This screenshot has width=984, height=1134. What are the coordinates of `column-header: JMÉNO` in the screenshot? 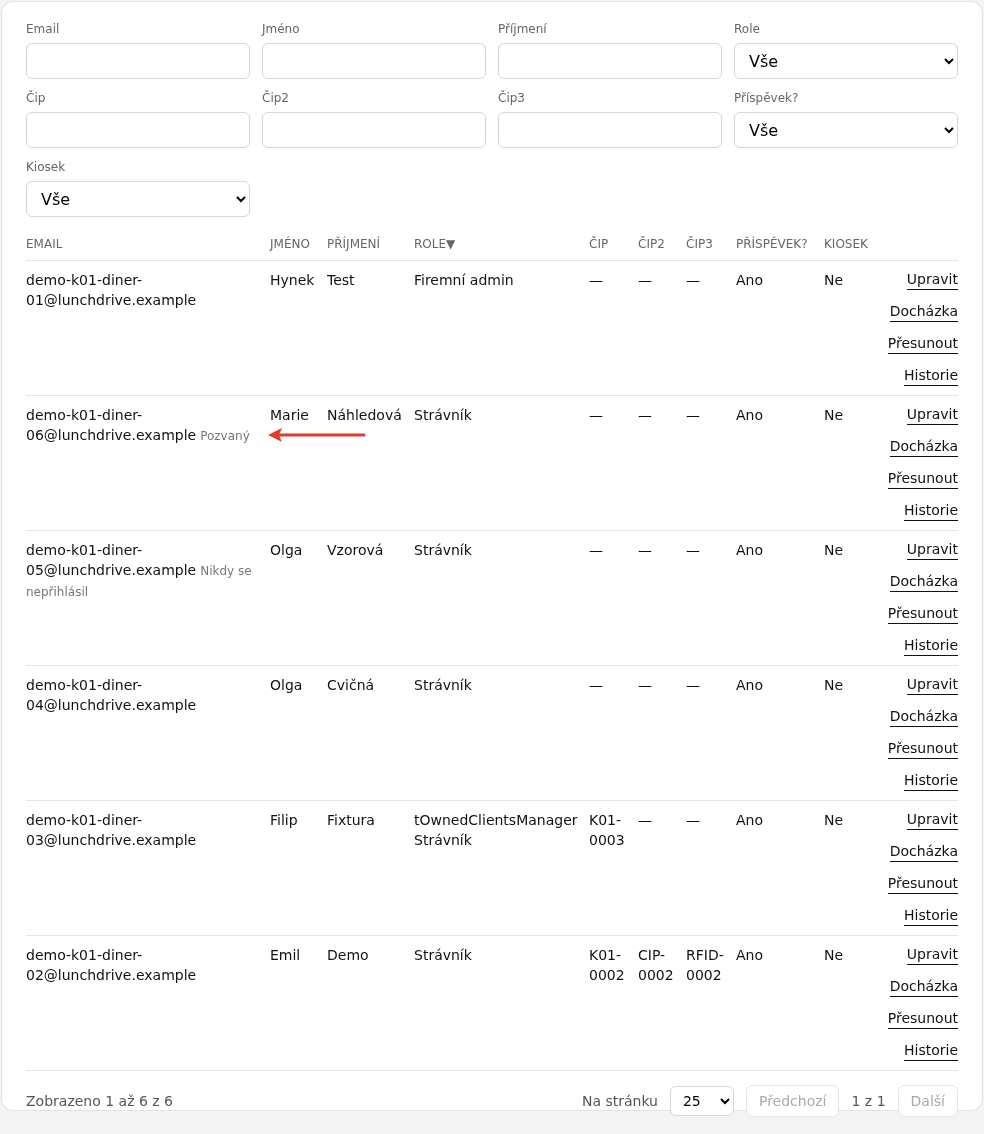 It's located at (298, 244).